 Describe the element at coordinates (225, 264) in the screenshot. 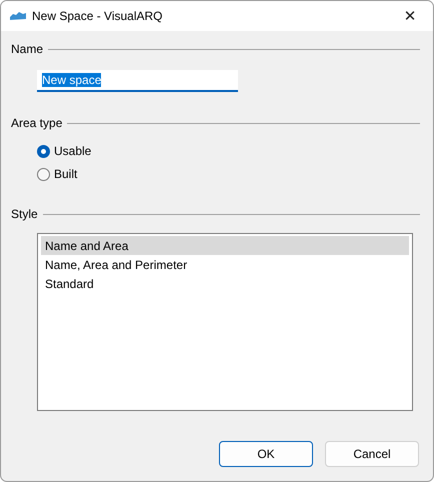

I see `list-item: Name, Area and Perimeter` at that location.